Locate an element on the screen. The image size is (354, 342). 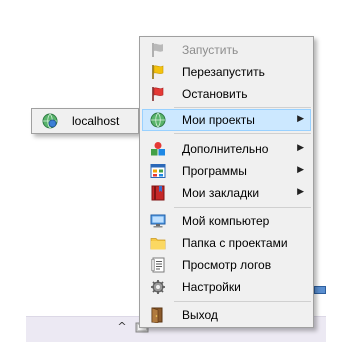
computer-icon is located at coordinates (158, 221).